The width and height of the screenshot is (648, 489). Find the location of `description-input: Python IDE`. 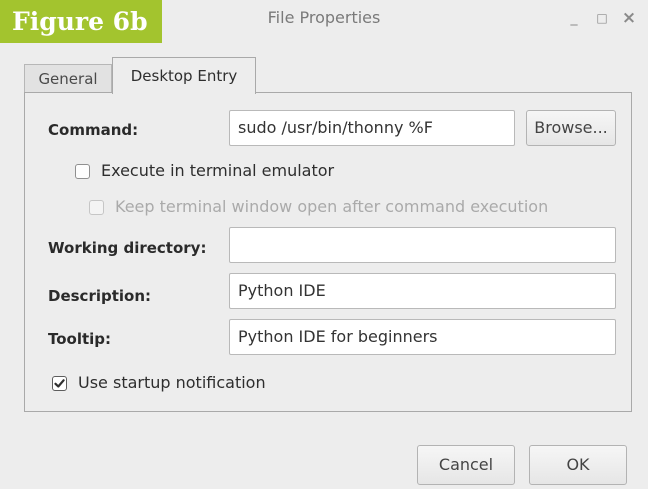

description-input: Python IDE is located at coordinates (422, 291).